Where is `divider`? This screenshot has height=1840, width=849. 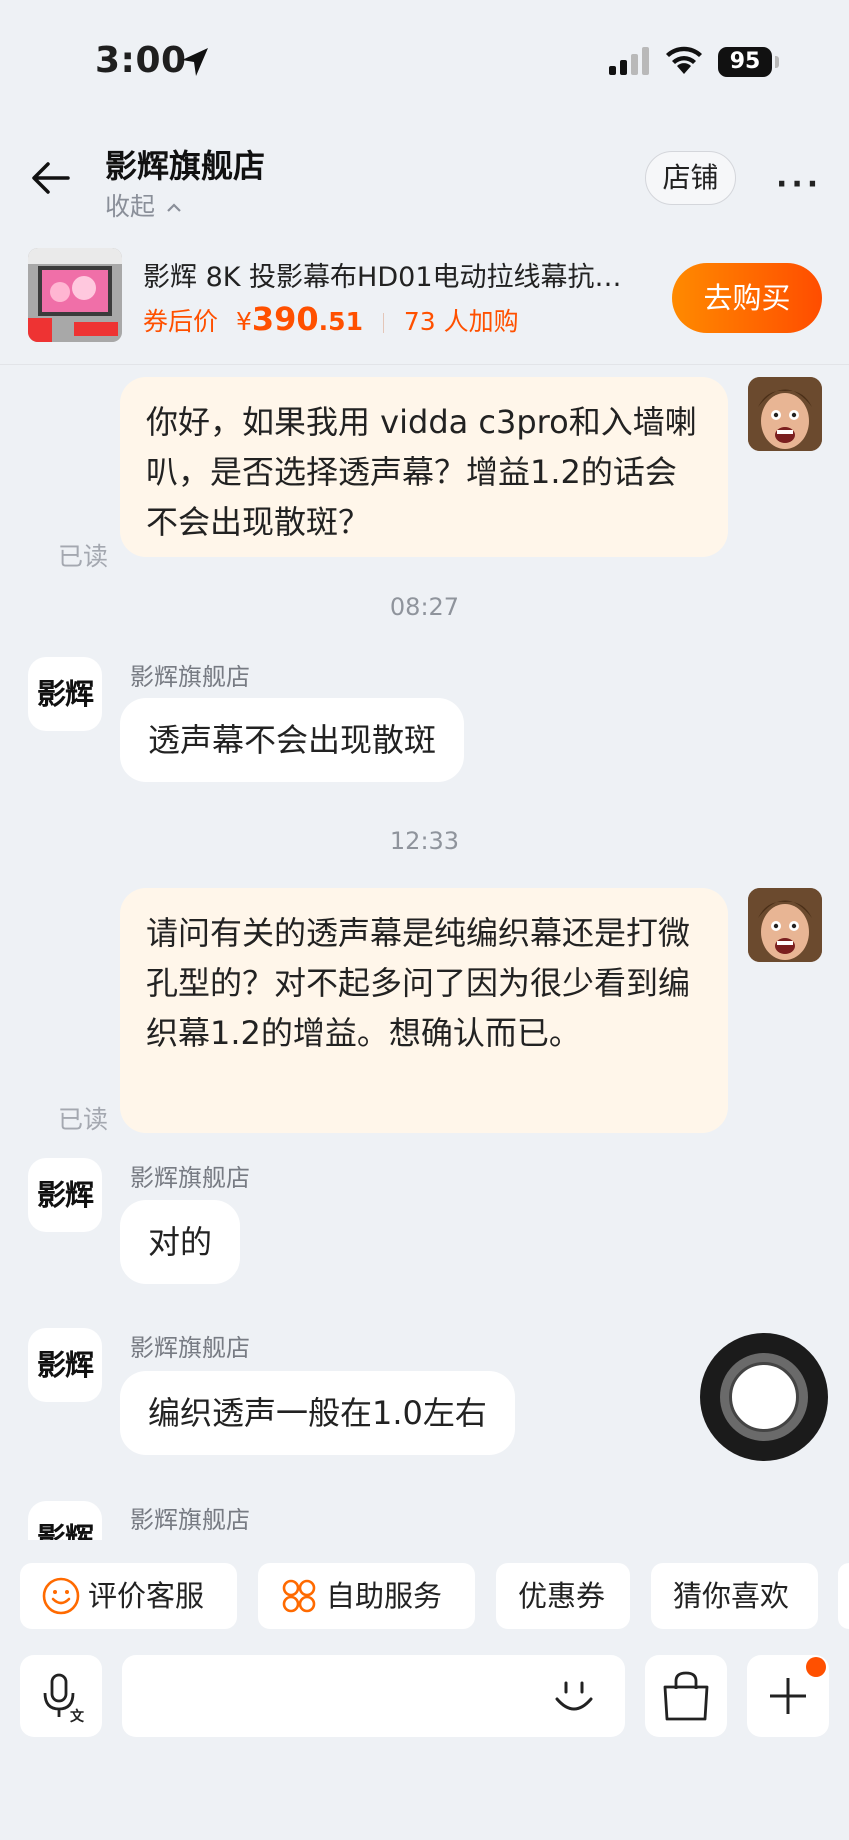
divider is located at coordinates (383, 323).